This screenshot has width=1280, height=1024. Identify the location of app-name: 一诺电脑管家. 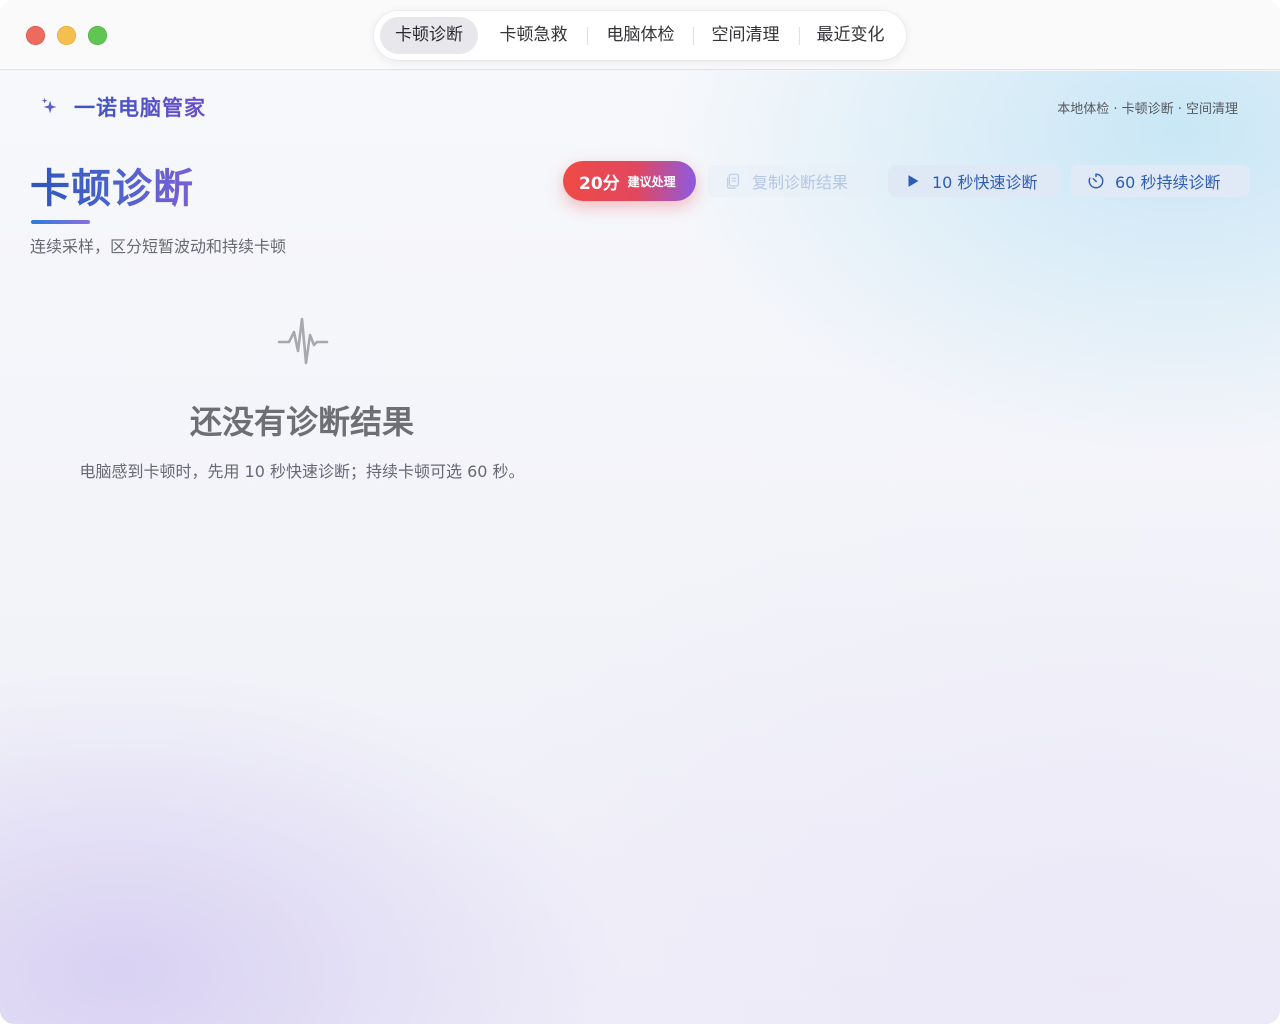
(140, 107).